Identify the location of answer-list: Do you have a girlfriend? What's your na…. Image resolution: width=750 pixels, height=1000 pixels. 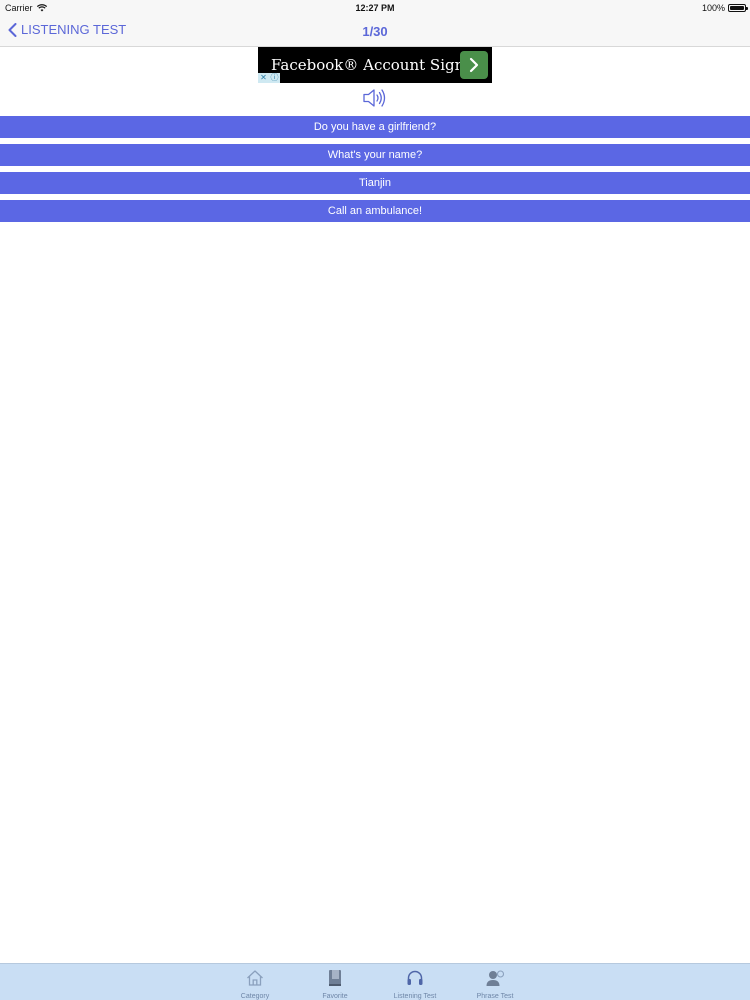
(375, 172).